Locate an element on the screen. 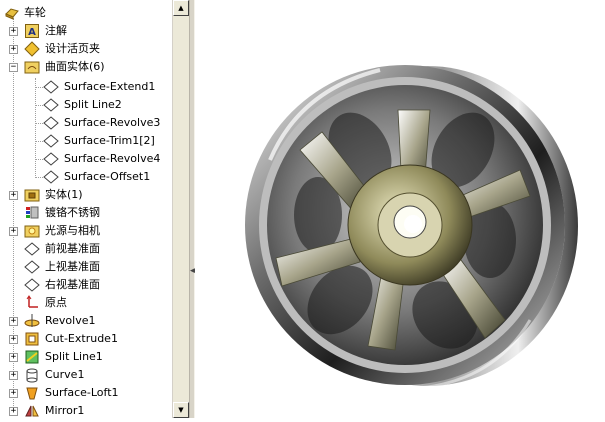  scroll-down-button: ▼ is located at coordinates (181, 410).